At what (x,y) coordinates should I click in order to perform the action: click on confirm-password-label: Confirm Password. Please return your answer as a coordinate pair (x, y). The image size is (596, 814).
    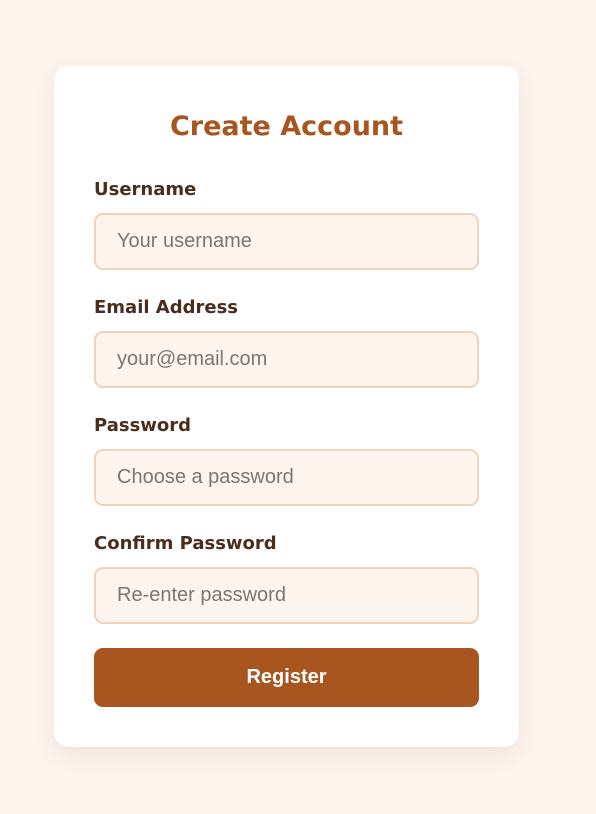
    Looking at the image, I should click on (185, 543).